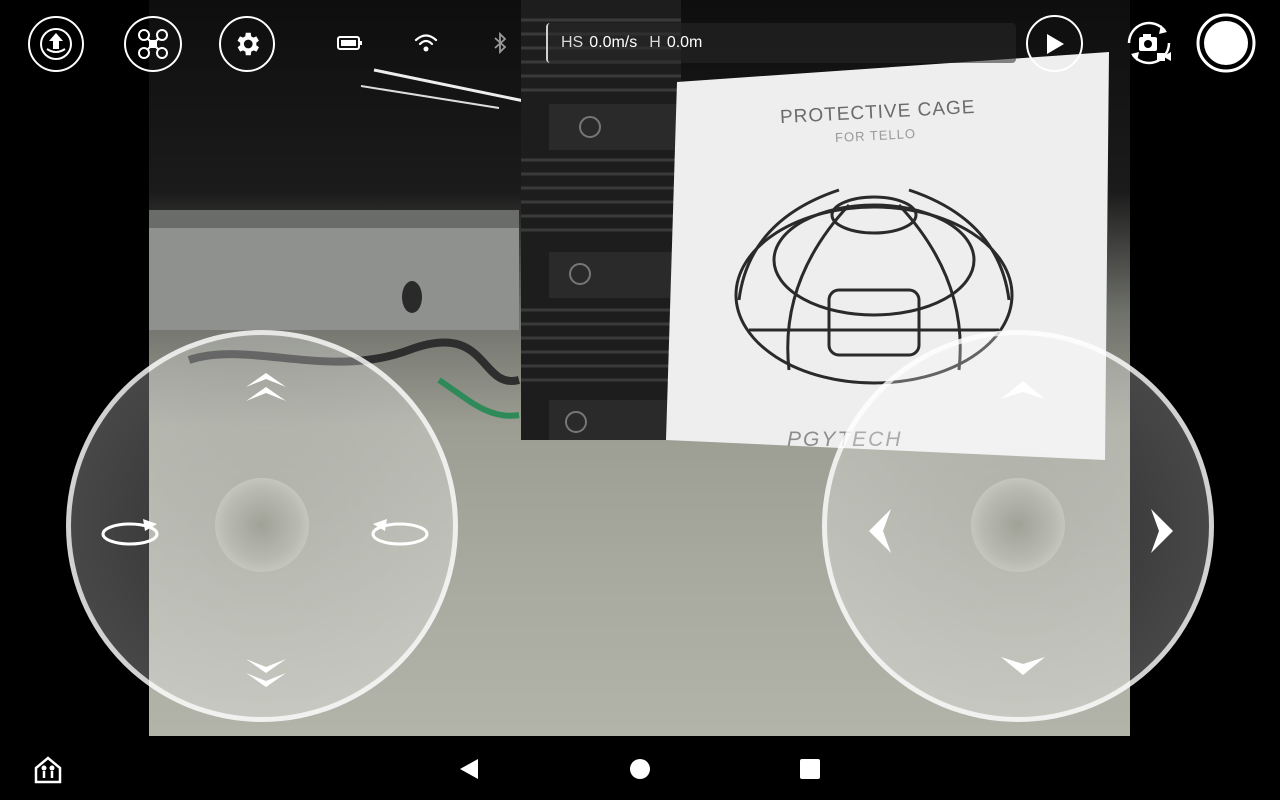 This screenshot has width=1280, height=800. Describe the element at coordinates (880, 531) in the screenshot. I see `chevron-left-icon` at that location.